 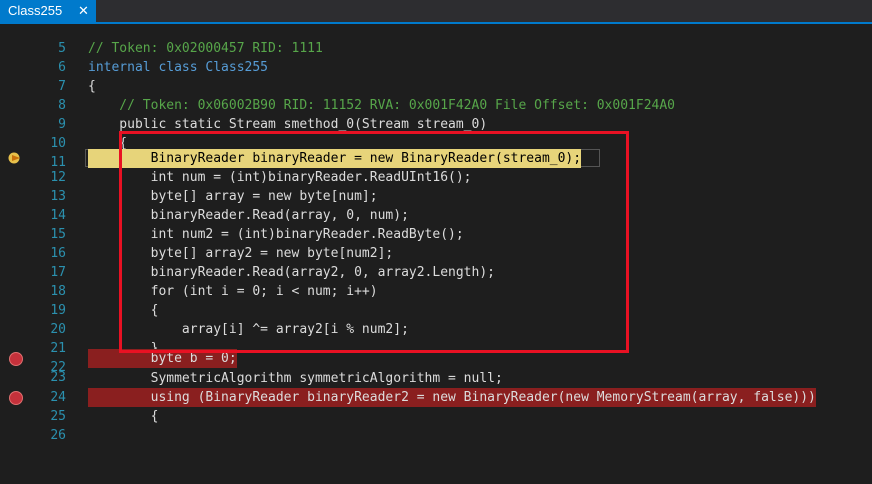 What do you see at coordinates (205, 48) in the screenshot?
I see `code-text: // Token: 0x02000457 RID: 1111` at bounding box center [205, 48].